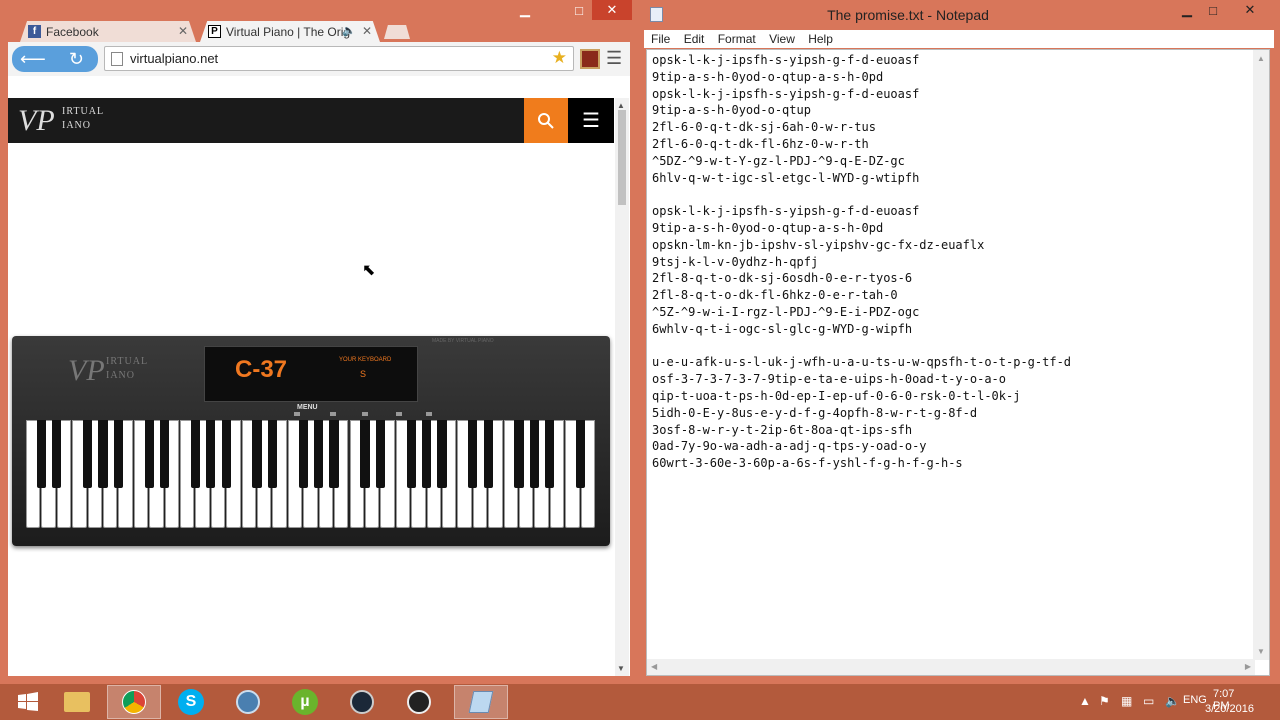 Image resolution: width=1280 pixels, height=720 pixels. I want to click on horizontal-scrollbar: ◀ ▶, so click(951, 667).